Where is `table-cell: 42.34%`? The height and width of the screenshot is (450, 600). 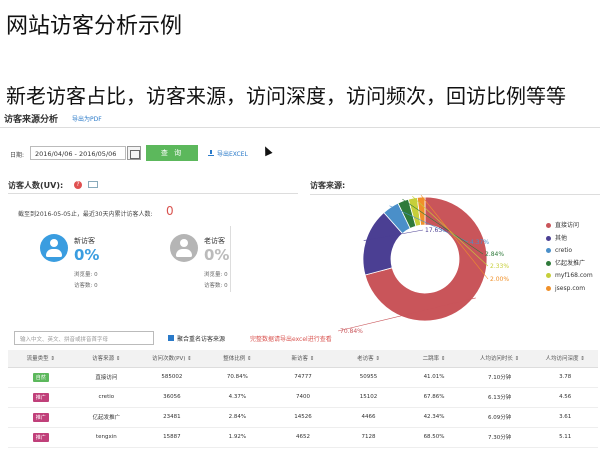
table-cell: 42.34% is located at coordinates (434, 417).